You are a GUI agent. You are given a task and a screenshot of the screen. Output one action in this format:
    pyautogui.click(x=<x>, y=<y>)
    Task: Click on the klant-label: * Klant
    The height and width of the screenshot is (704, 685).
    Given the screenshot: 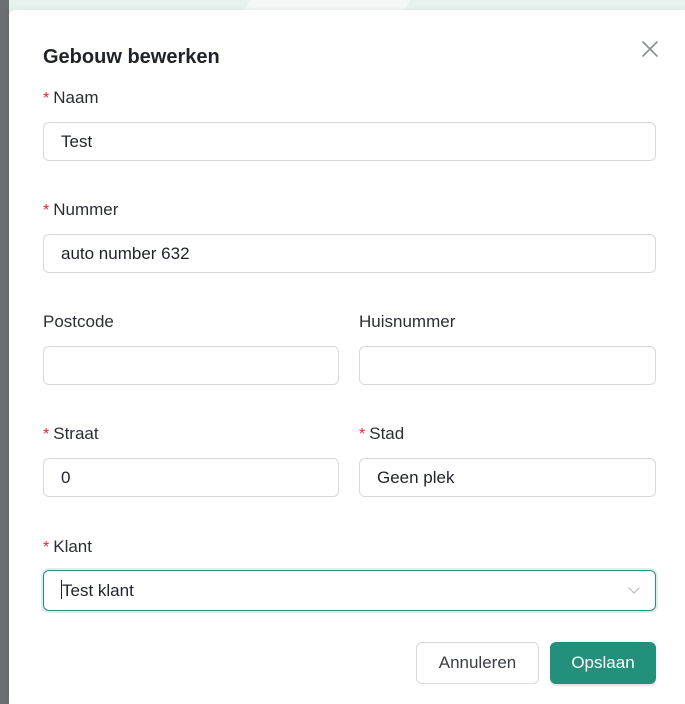 What is the action you would take?
    pyautogui.click(x=67, y=546)
    